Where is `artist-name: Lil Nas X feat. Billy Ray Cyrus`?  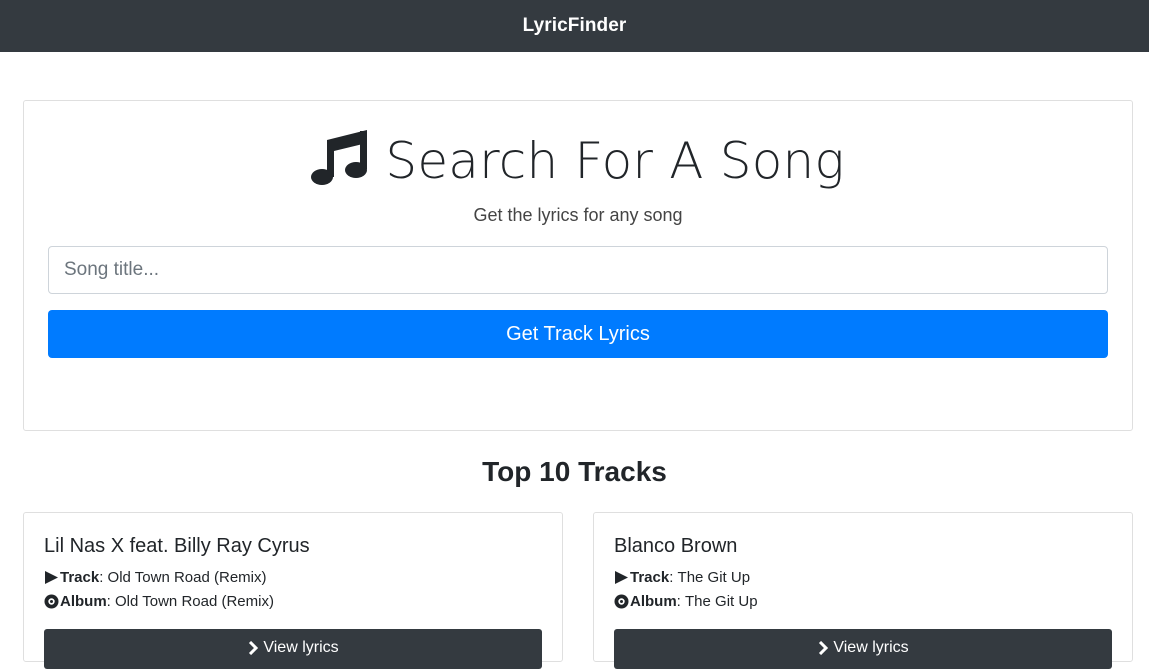 artist-name: Lil Nas X feat. Billy Ray Cyrus is located at coordinates (177, 546).